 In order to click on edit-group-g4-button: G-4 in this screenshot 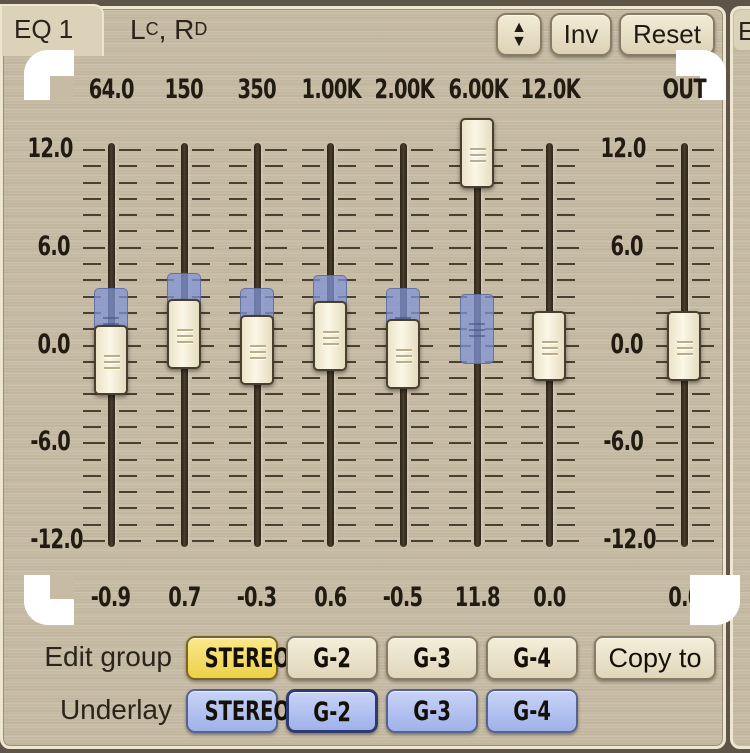, I will do `click(532, 658)`.